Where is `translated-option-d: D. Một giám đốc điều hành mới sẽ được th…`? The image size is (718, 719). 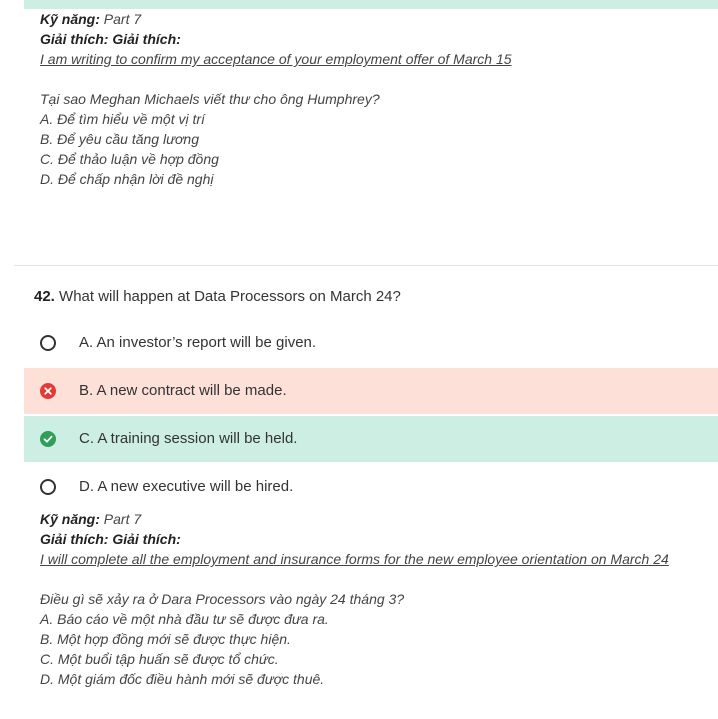
translated-option-d: D. Một giám đốc điều hành mới sẽ được th… is located at coordinates (182, 679).